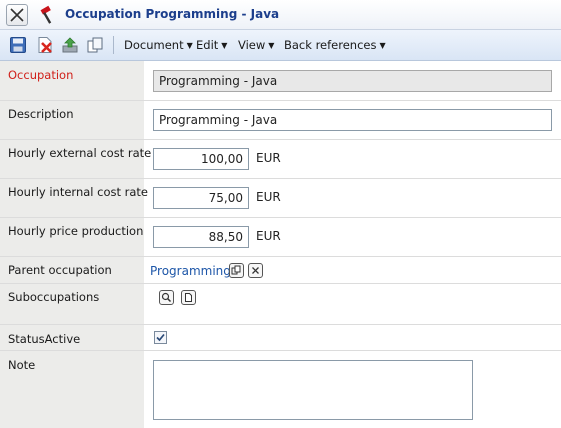 The width and height of the screenshot is (561, 428). I want to click on document-icon, so click(188, 297).